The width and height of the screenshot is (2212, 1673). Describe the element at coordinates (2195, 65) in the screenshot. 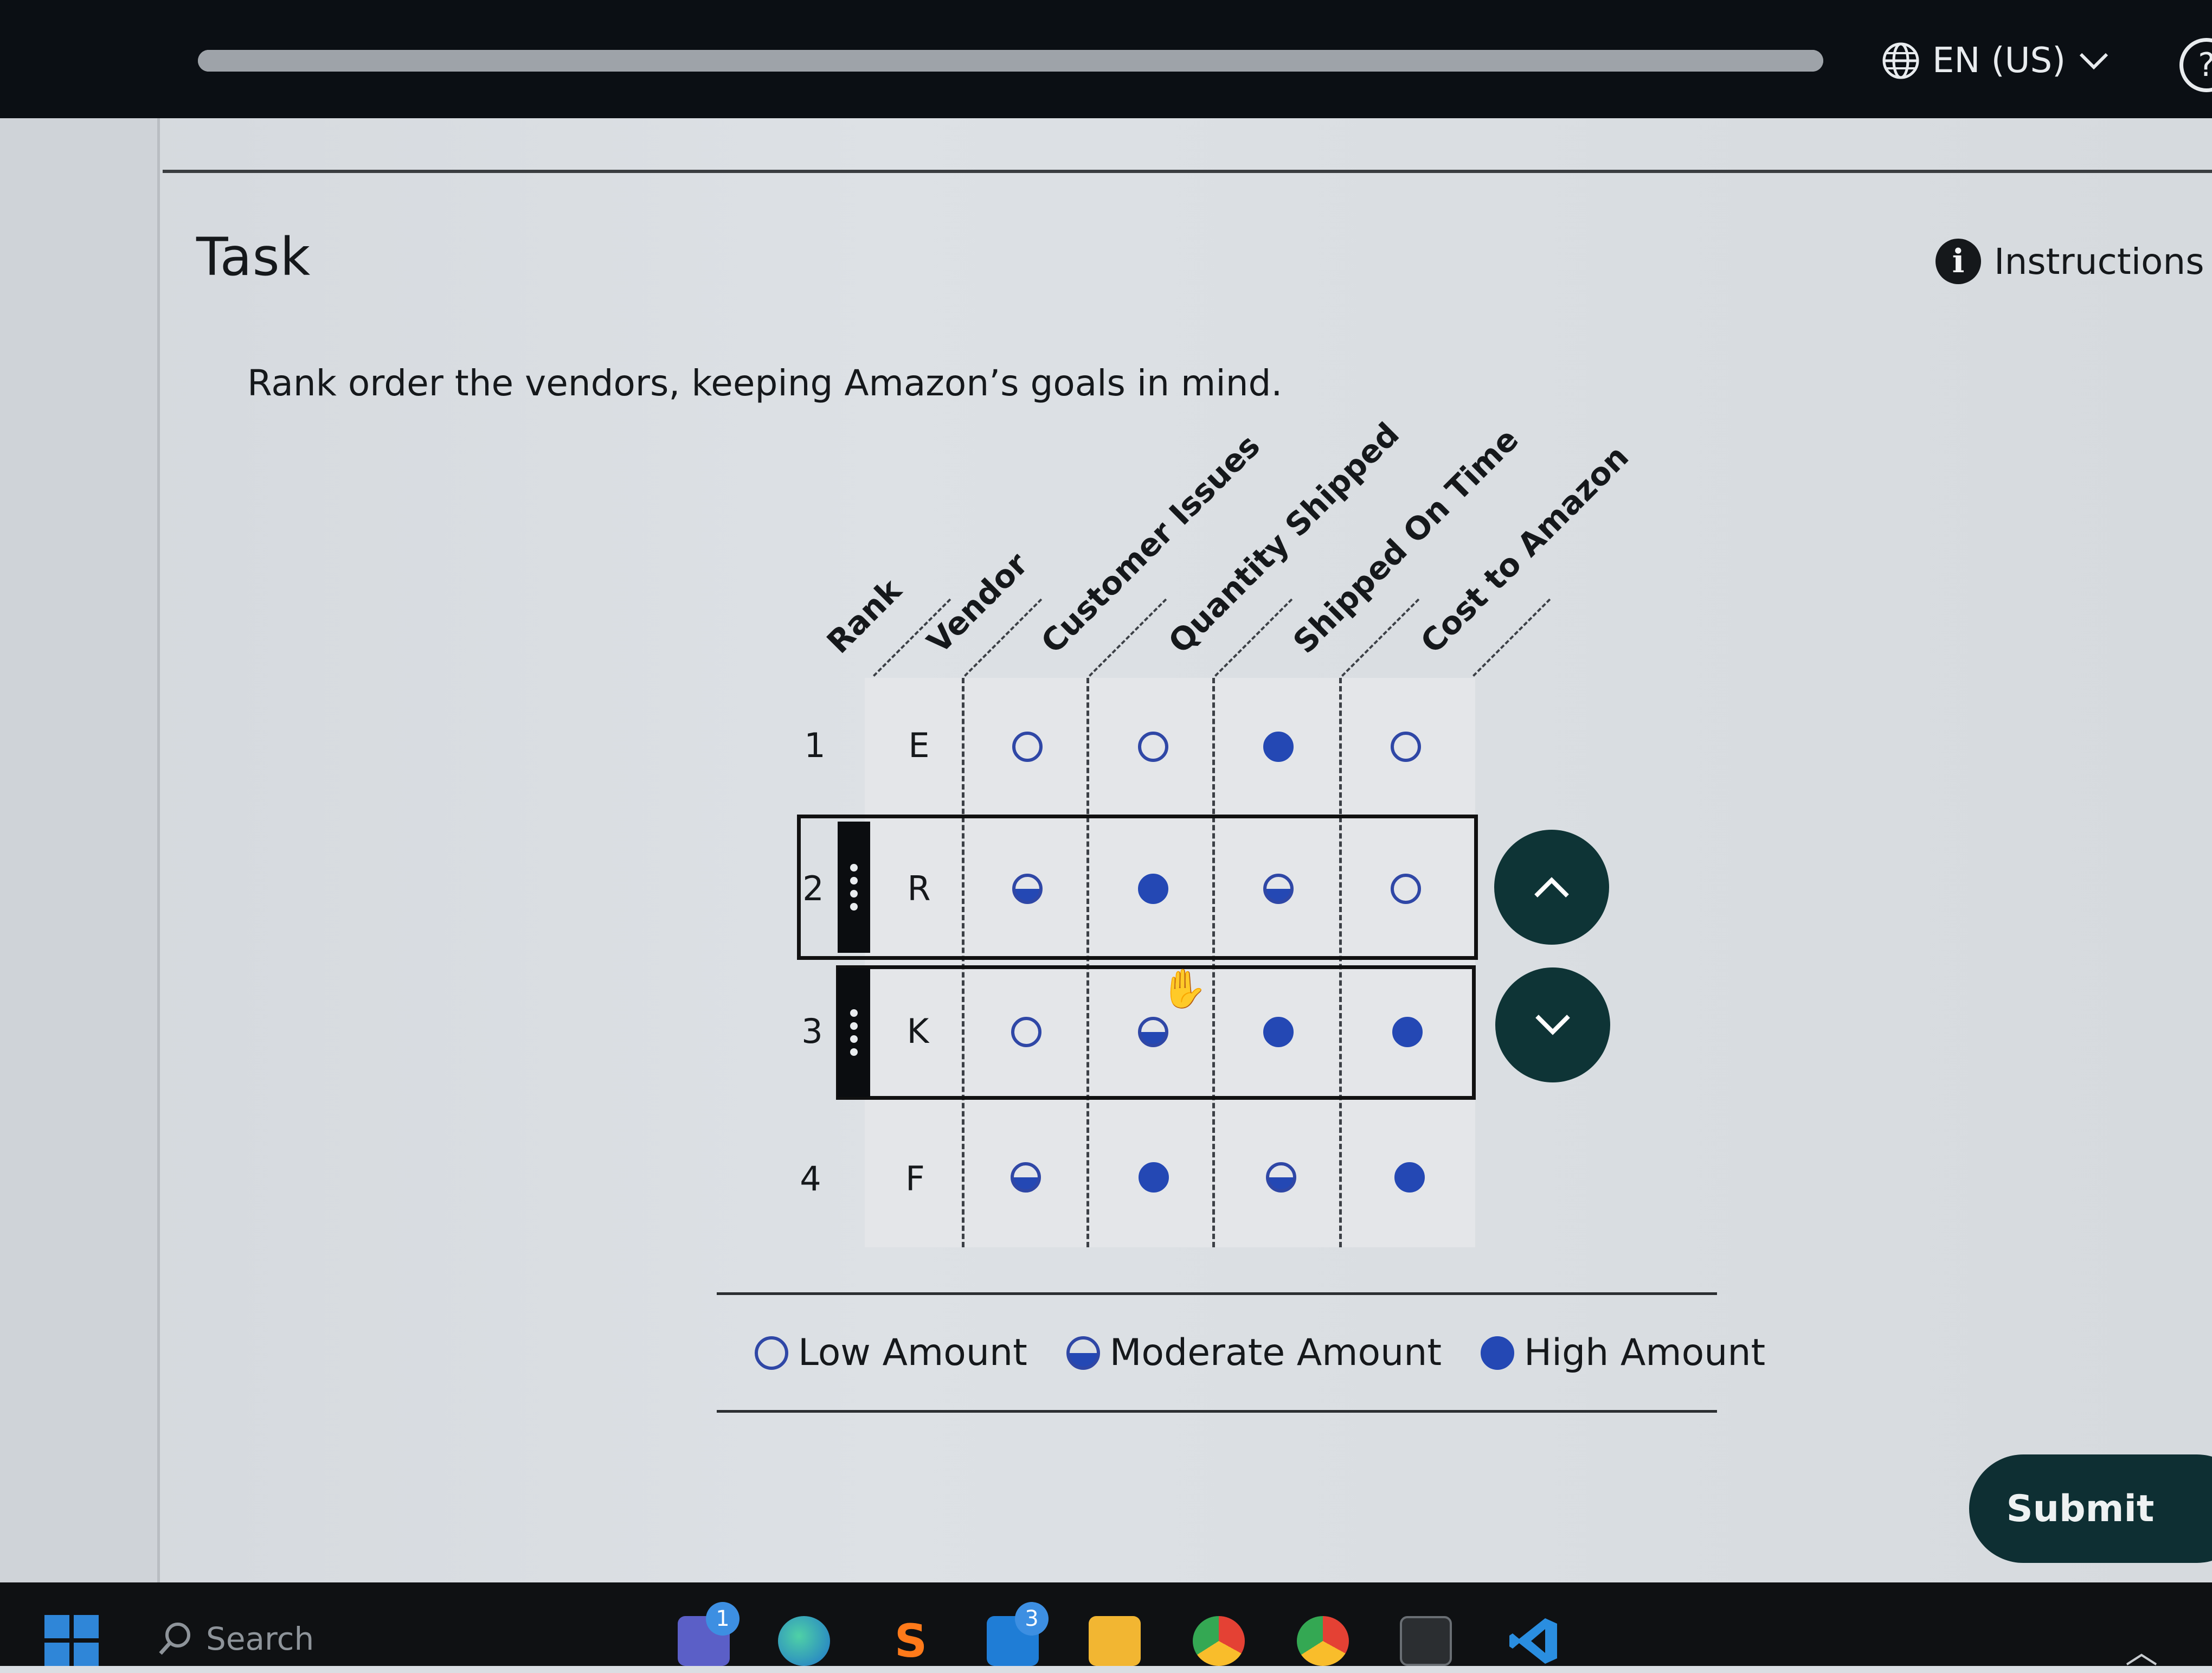

I see `help-icon: ?` at that location.